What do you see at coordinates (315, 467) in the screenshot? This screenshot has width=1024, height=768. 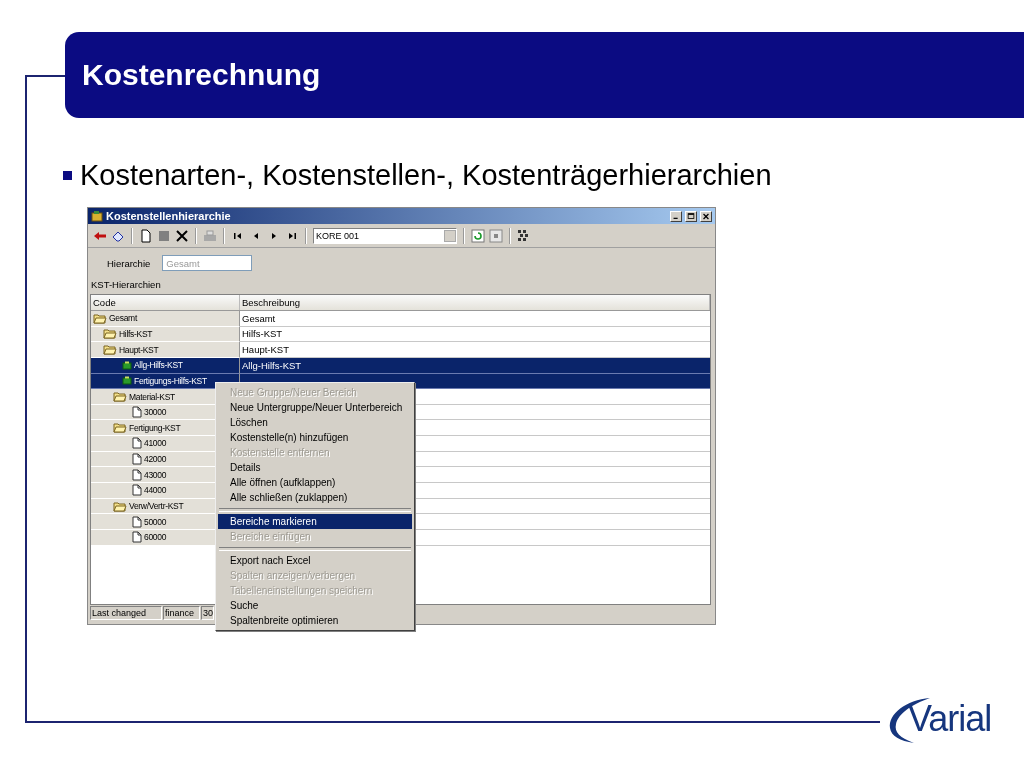 I see `menu-item: Details` at bounding box center [315, 467].